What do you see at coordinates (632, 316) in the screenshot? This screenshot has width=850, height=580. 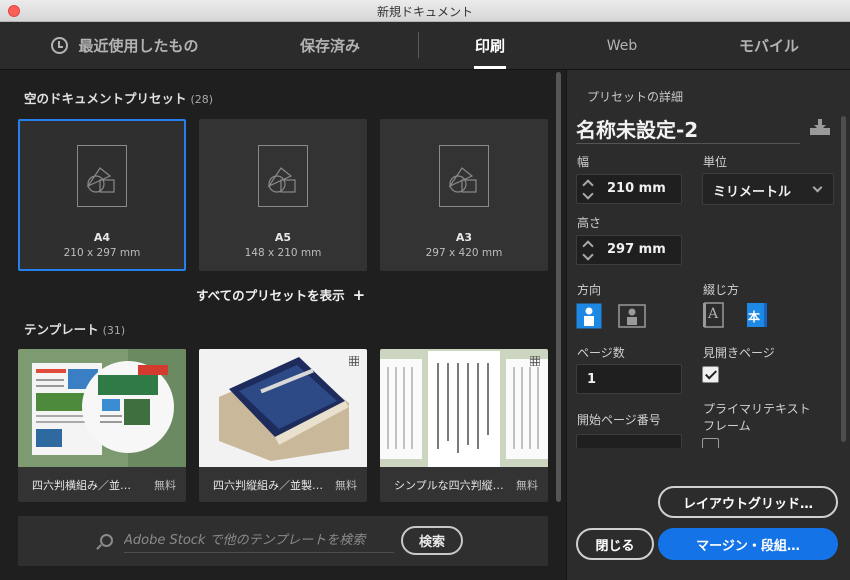 I see `landscape-orientation-icon` at bounding box center [632, 316].